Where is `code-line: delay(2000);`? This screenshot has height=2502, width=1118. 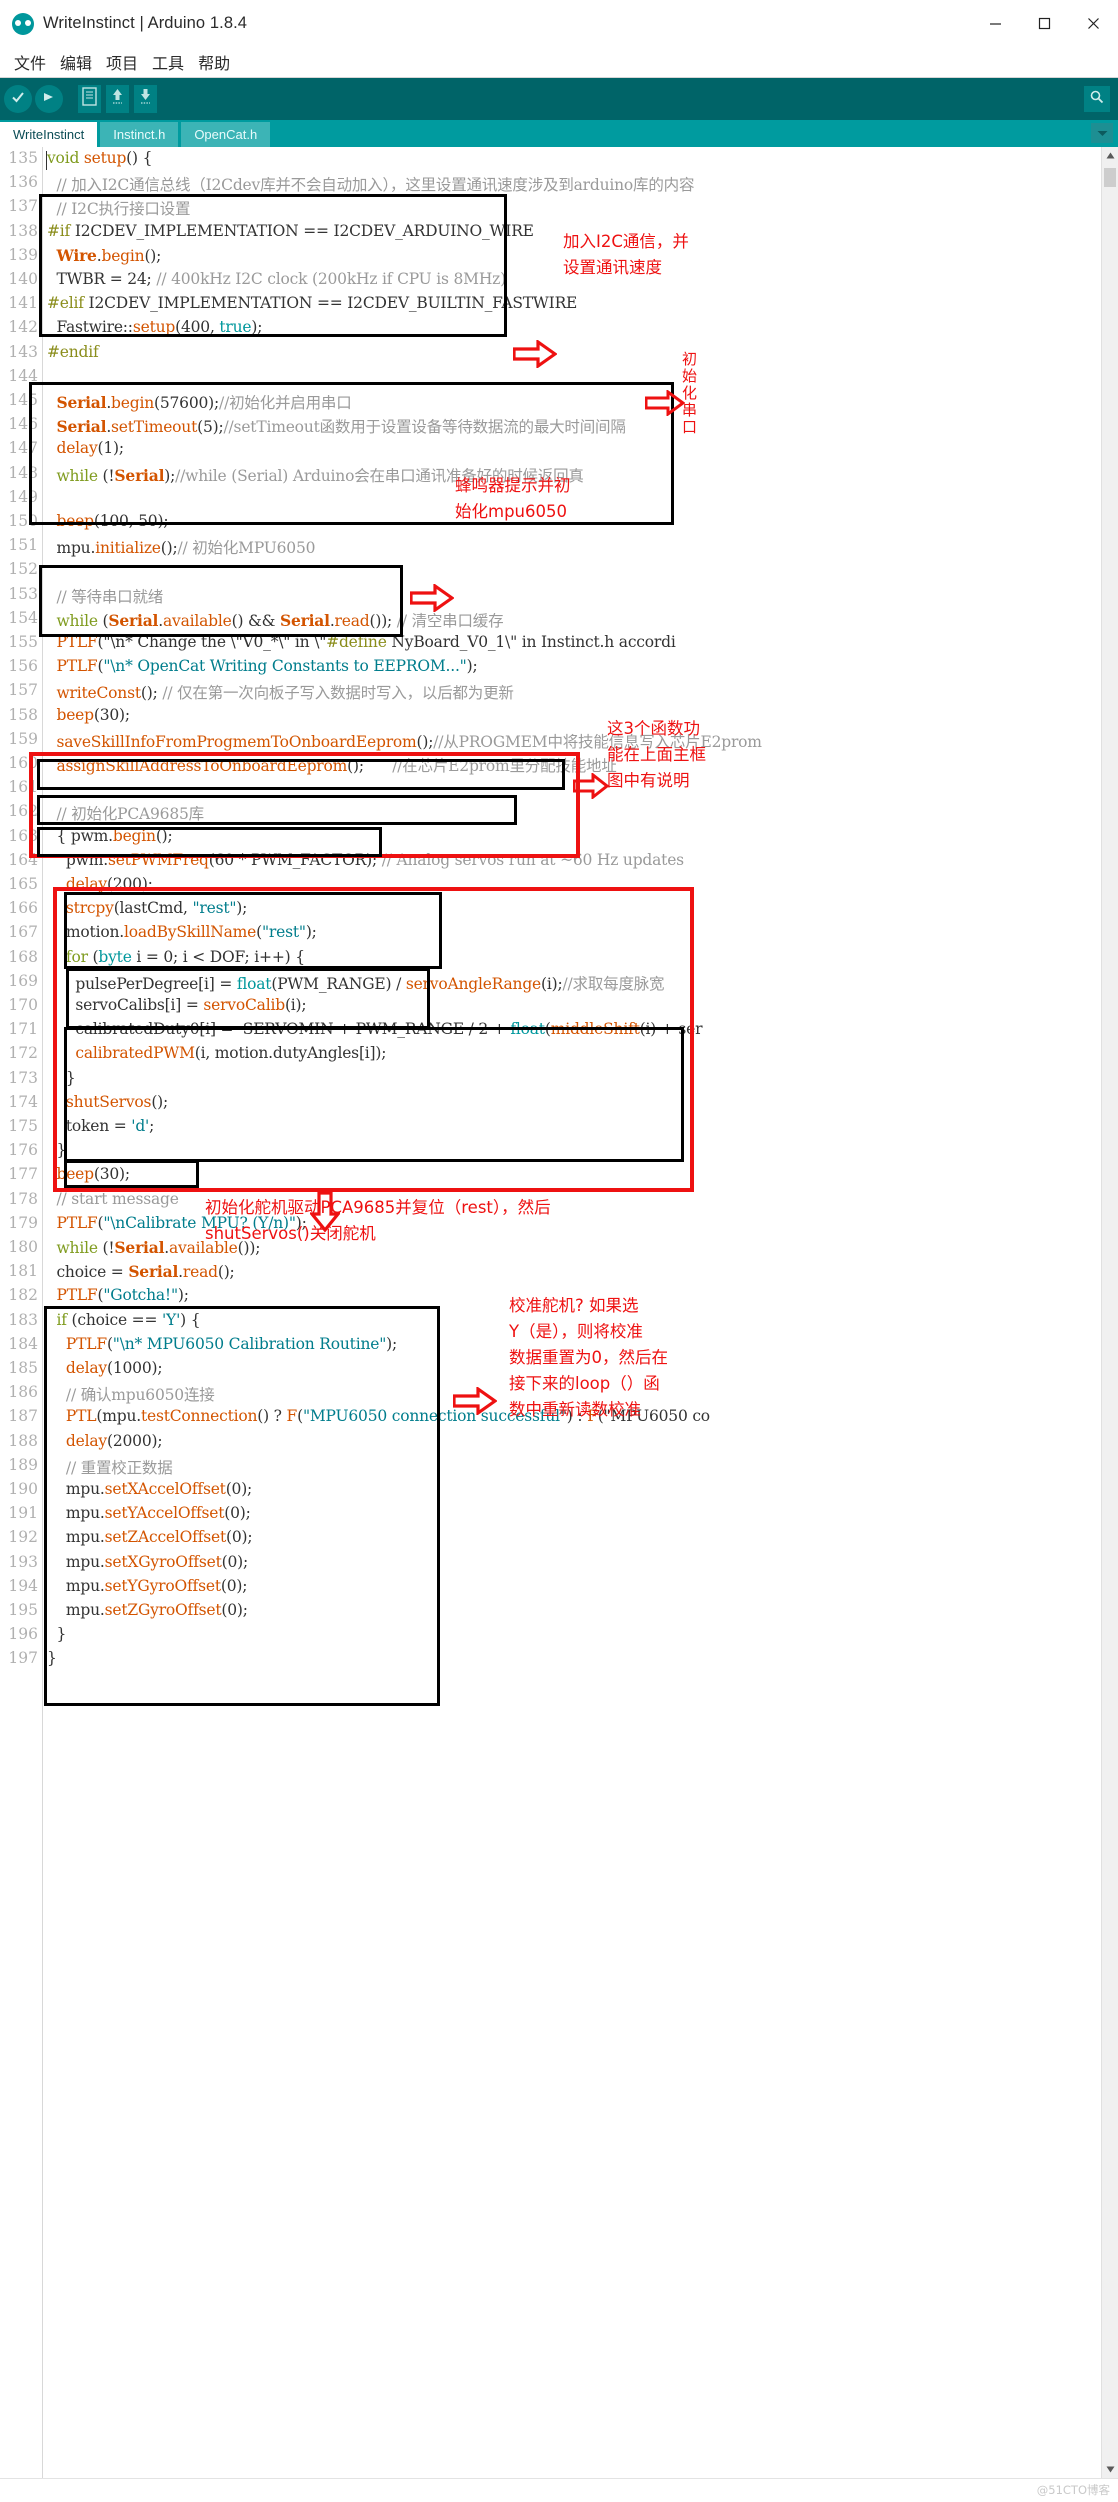
code-line: delay(2000); is located at coordinates (105, 1441).